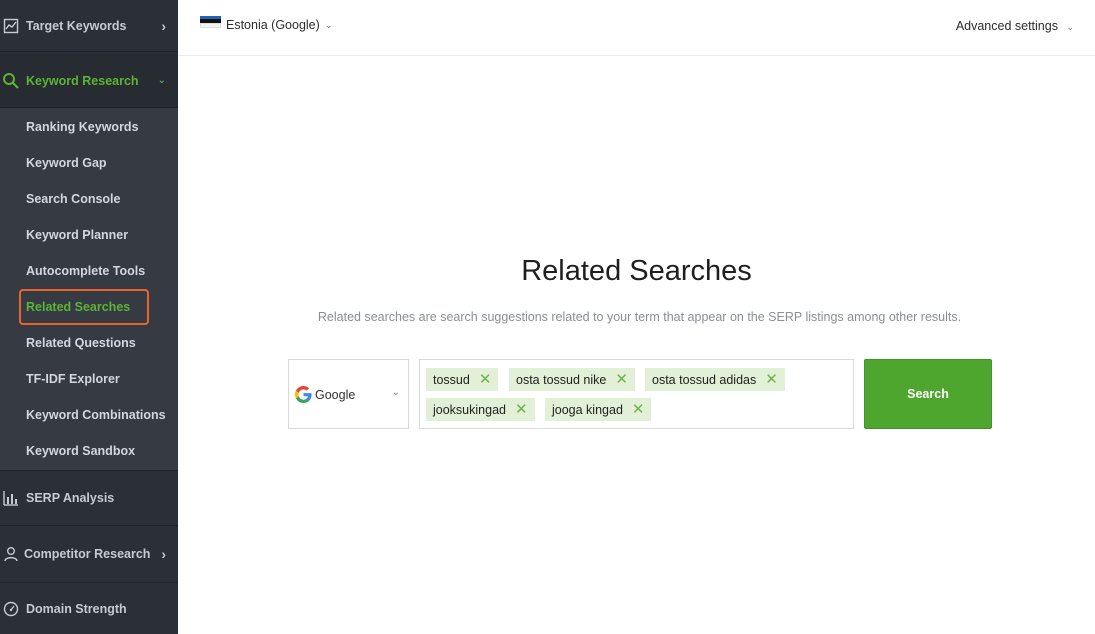 The width and height of the screenshot is (1095, 634). What do you see at coordinates (1006, 26) in the screenshot?
I see `advanced-settings-label: Advanced settings` at bounding box center [1006, 26].